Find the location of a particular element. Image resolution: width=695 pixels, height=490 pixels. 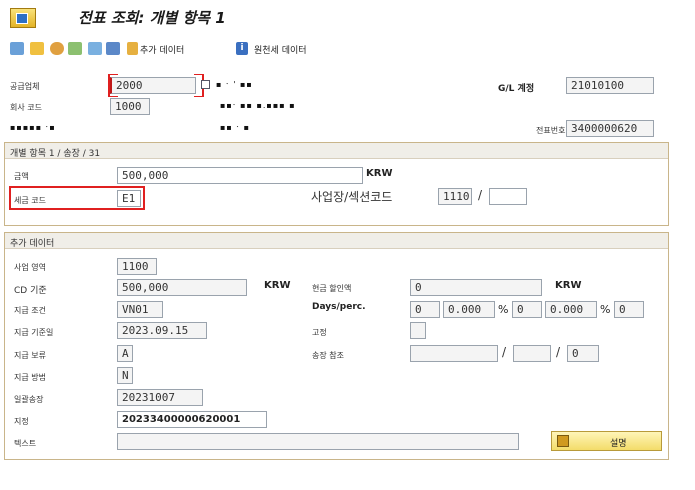

batch-invoice-label: 일괄송장 is located at coordinates (29, 399).